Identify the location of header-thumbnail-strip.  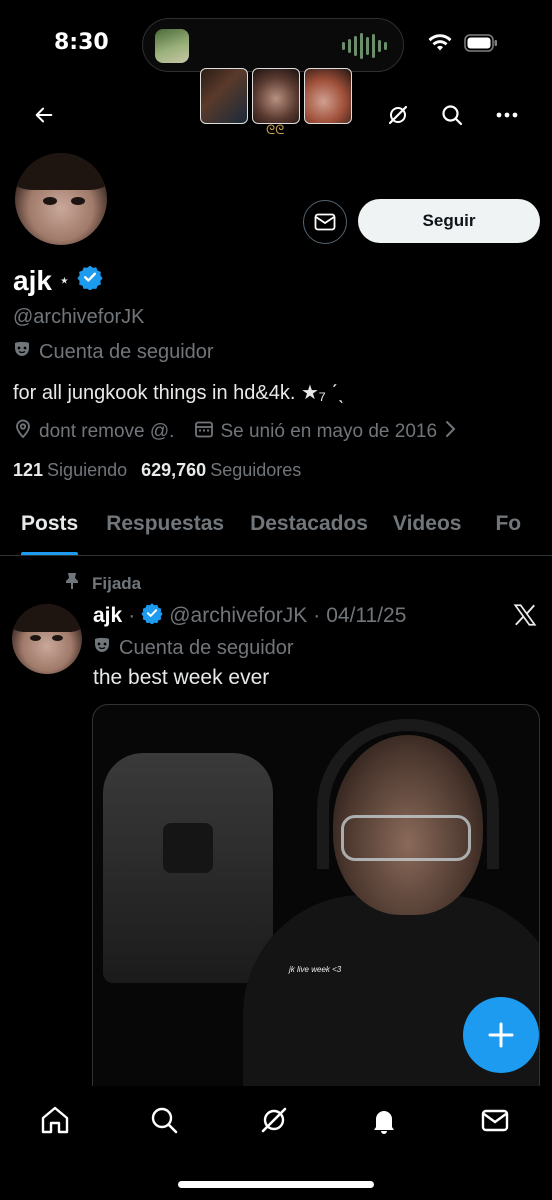
(276, 96).